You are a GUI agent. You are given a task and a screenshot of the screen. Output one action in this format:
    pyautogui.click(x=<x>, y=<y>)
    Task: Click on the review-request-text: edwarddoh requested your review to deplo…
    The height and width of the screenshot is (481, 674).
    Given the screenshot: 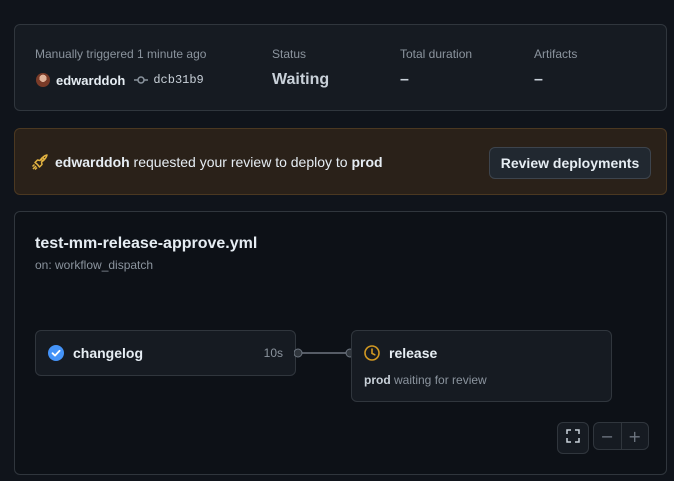 What is the action you would take?
    pyautogui.click(x=219, y=162)
    